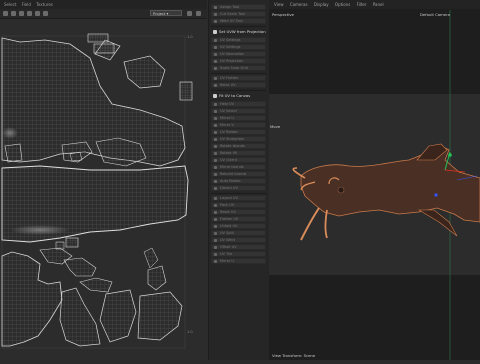 This screenshot has width=480, height=364. What do you see at coordinates (238, 247) in the screenshot?
I see `tool-item: Offset UV` at bounding box center [238, 247].